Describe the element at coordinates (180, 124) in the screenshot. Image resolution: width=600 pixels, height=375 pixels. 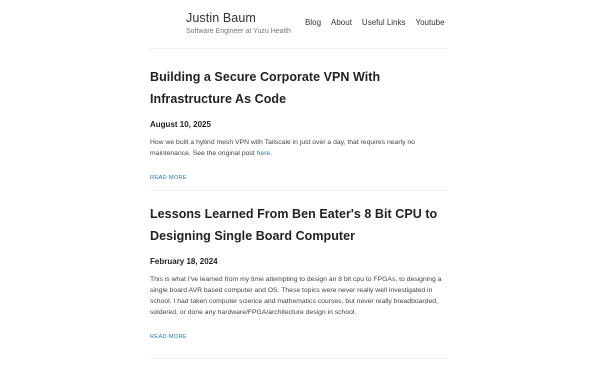
I see `post-date: August 10, 2025` at that location.